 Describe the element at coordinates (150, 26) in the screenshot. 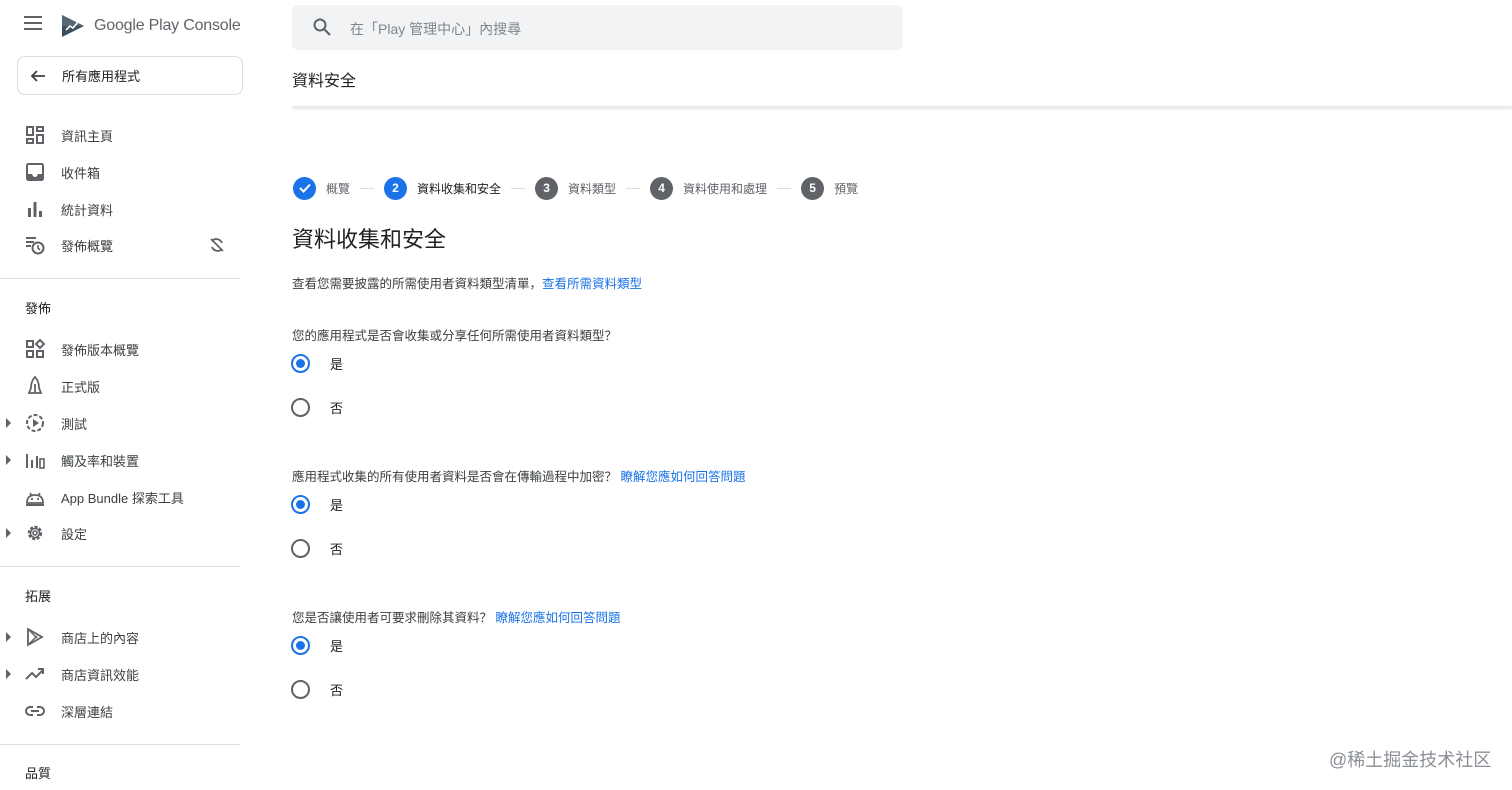

I see `play-console-logo: Google Play Console` at that location.